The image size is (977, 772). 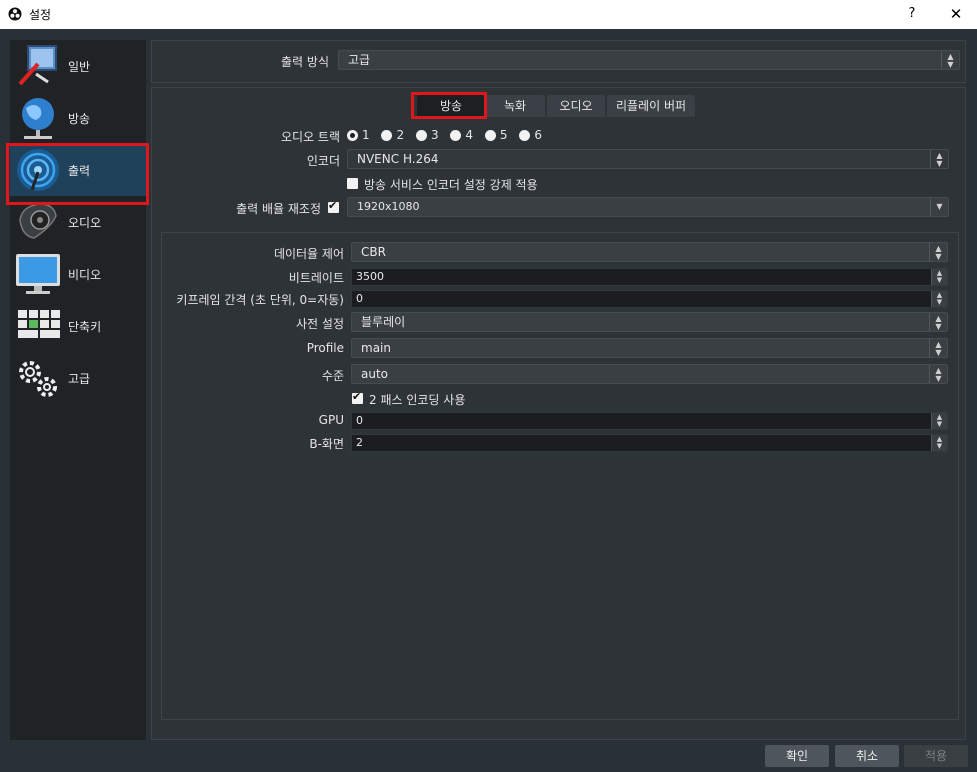 I want to click on profile-label: Profile, so click(x=325, y=348).